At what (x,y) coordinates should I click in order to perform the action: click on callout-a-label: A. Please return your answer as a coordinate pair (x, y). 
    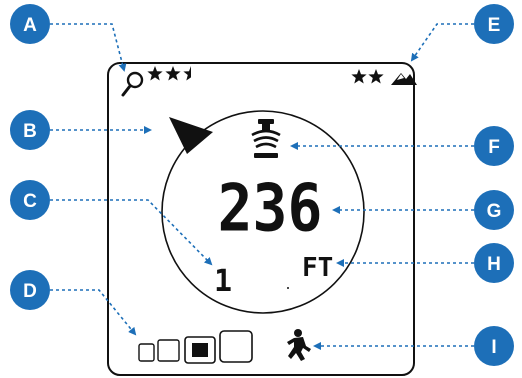
    Looking at the image, I should click on (30, 25).